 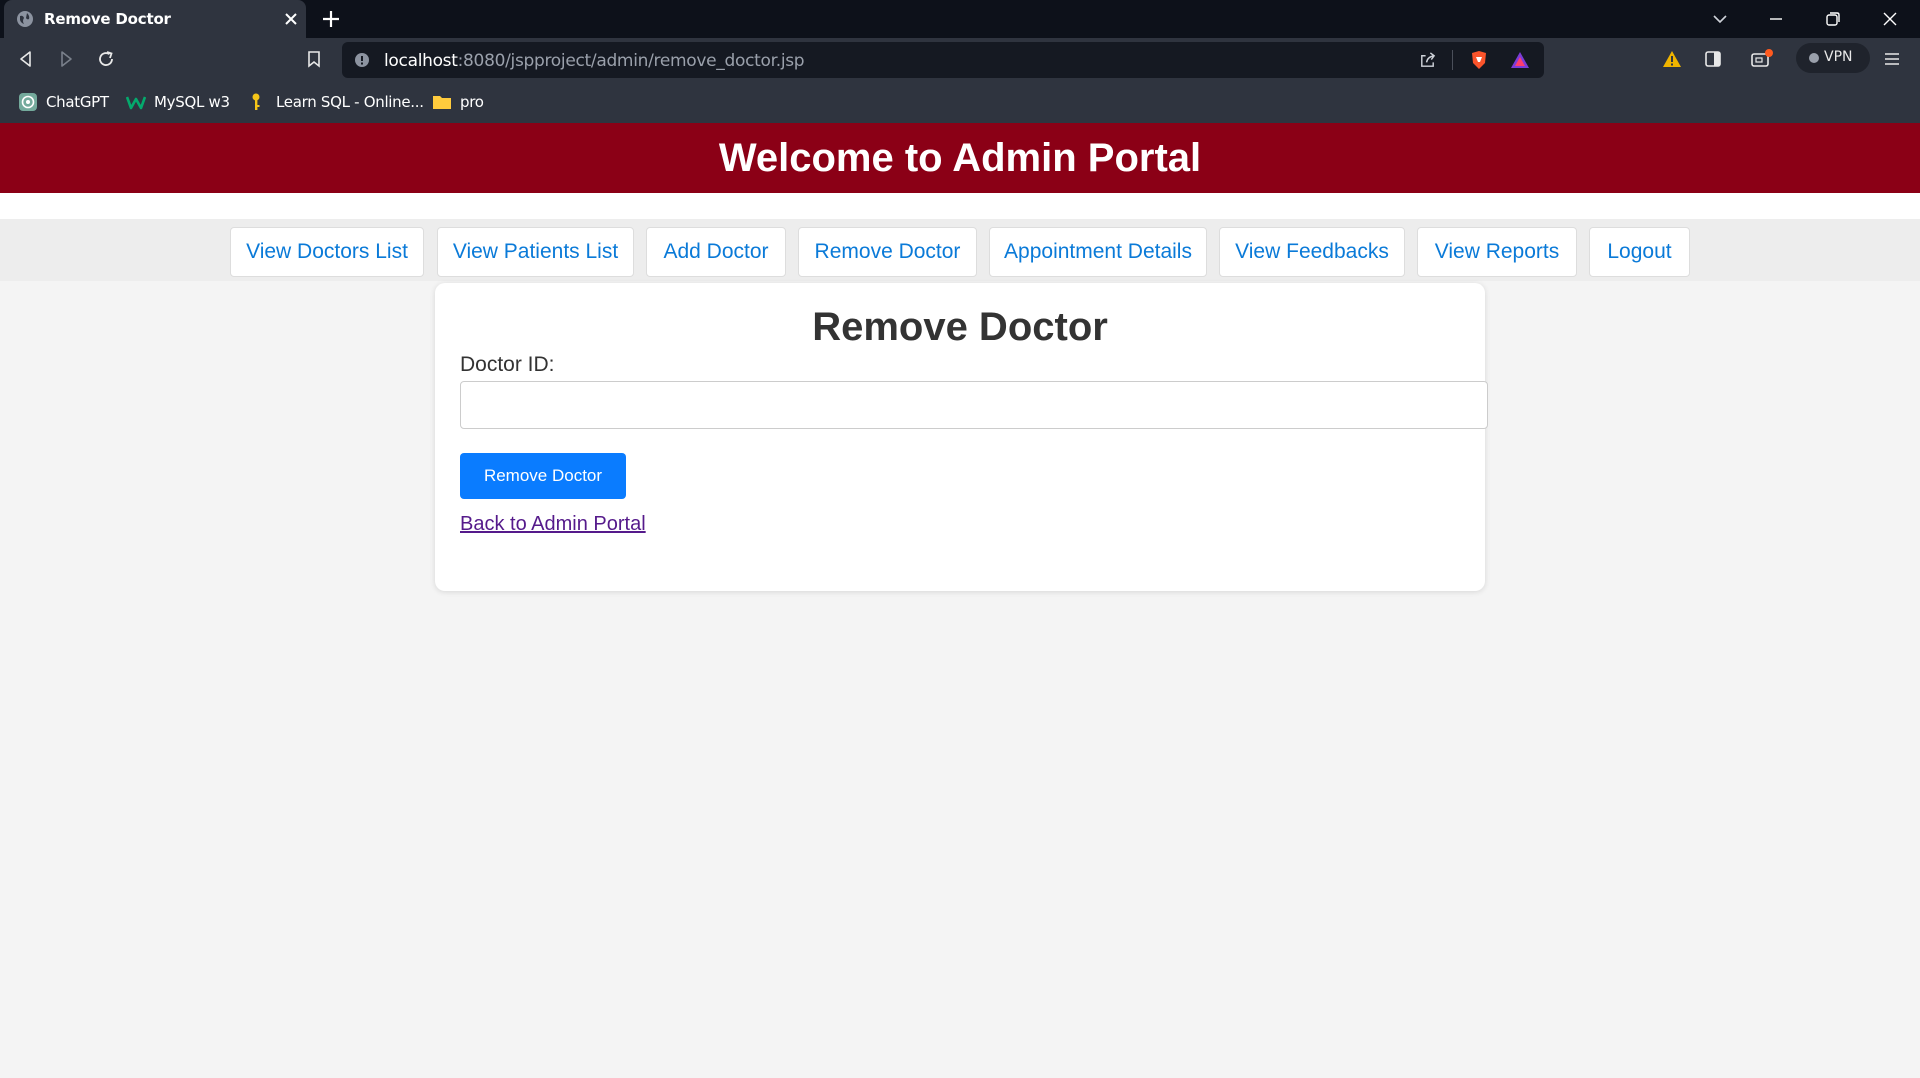 What do you see at coordinates (1890, 19) in the screenshot?
I see `window-close-icon` at bounding box center [1890, 19].